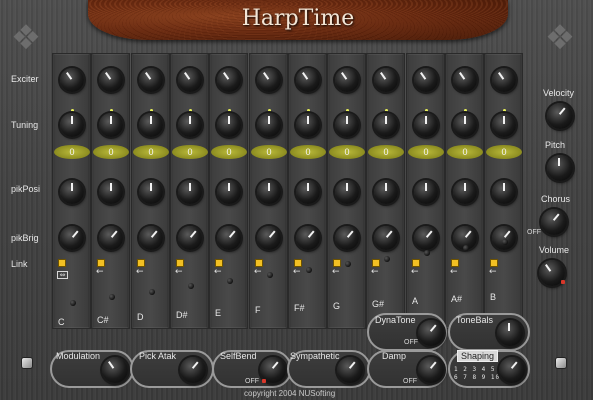 This screenshot has height=400, width=593. What do you see at coordinates (410, 381) in the screenshot?
I see `damp-off-label: OFF` at bounding box center [410, 381].